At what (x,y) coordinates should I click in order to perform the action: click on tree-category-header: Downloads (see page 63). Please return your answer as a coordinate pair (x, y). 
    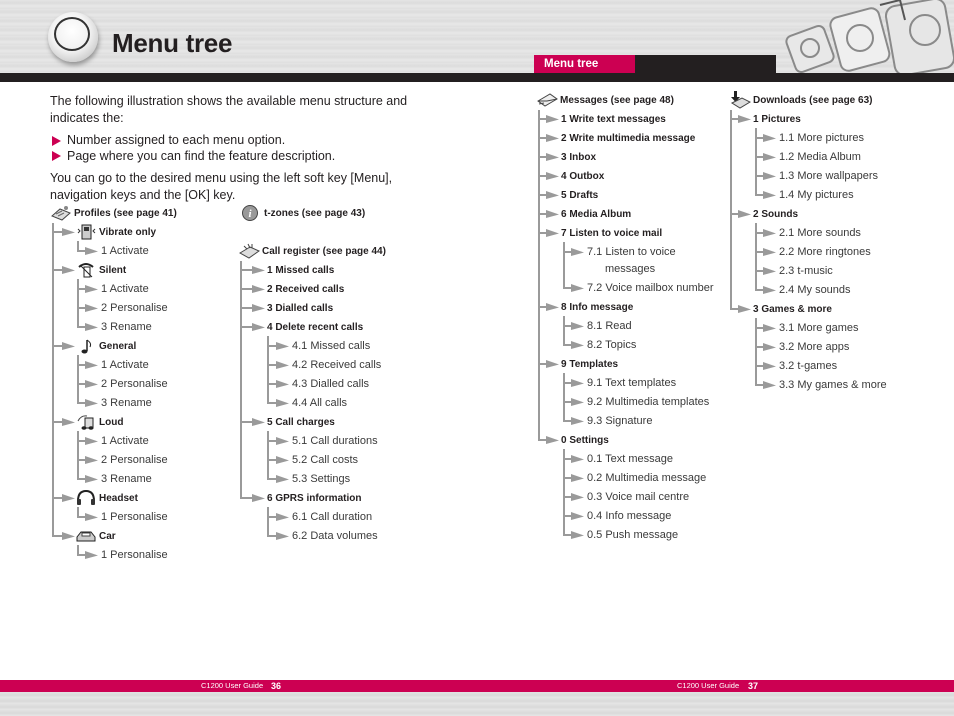
    Looking at the image, I should click on (800, 100).